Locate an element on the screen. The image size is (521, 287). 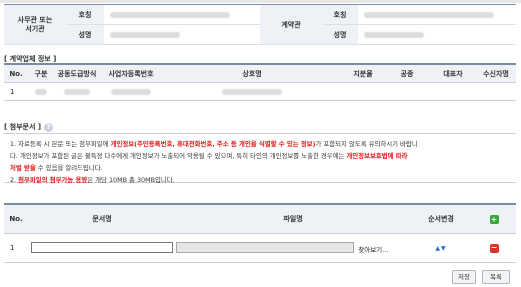
save-button: 저장 is located at coordinates (464, 277).